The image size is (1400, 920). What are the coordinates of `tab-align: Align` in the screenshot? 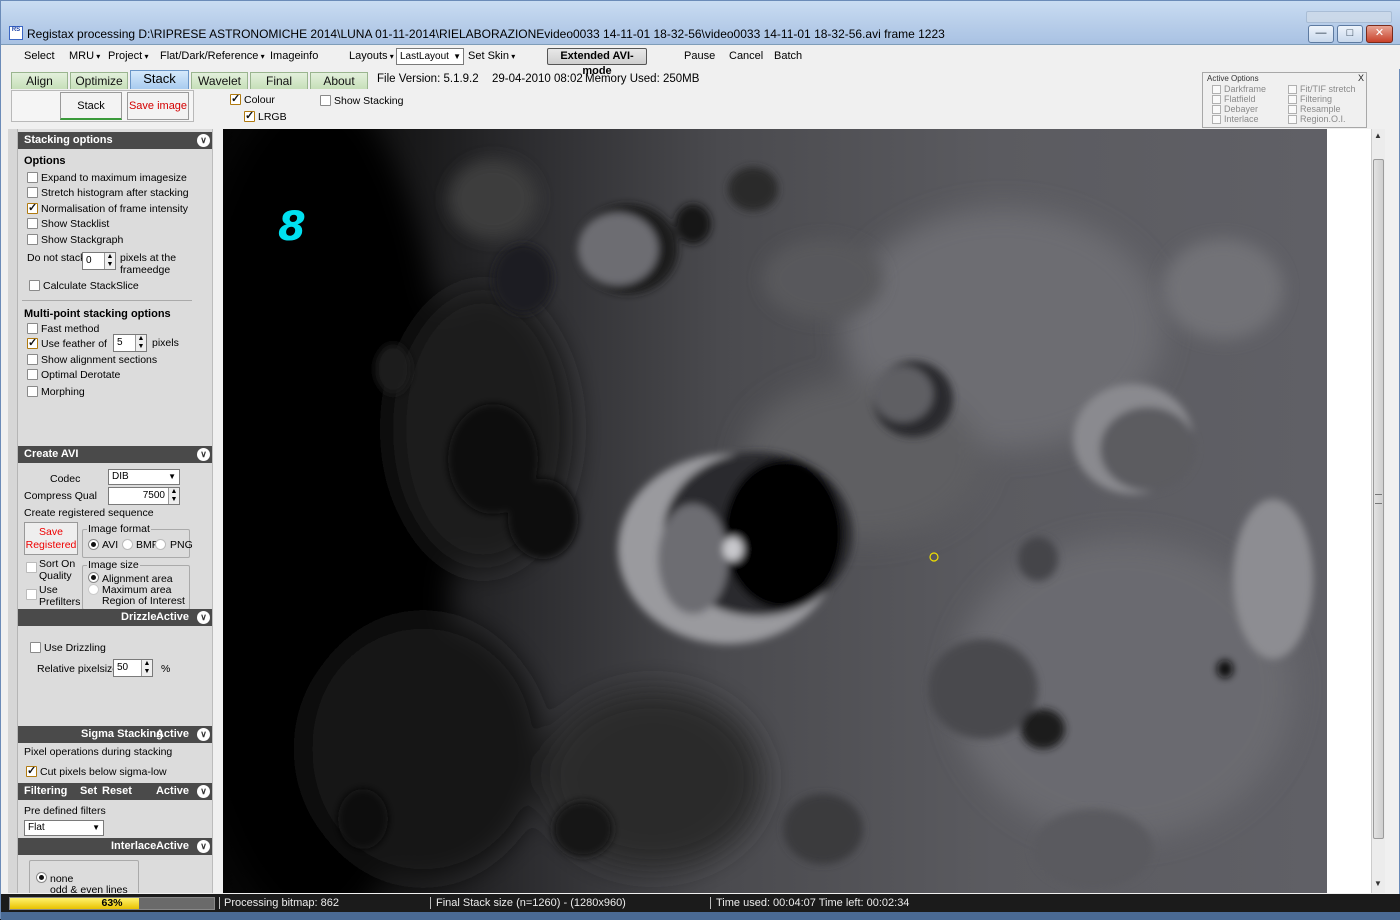 It's located at (39, 80).